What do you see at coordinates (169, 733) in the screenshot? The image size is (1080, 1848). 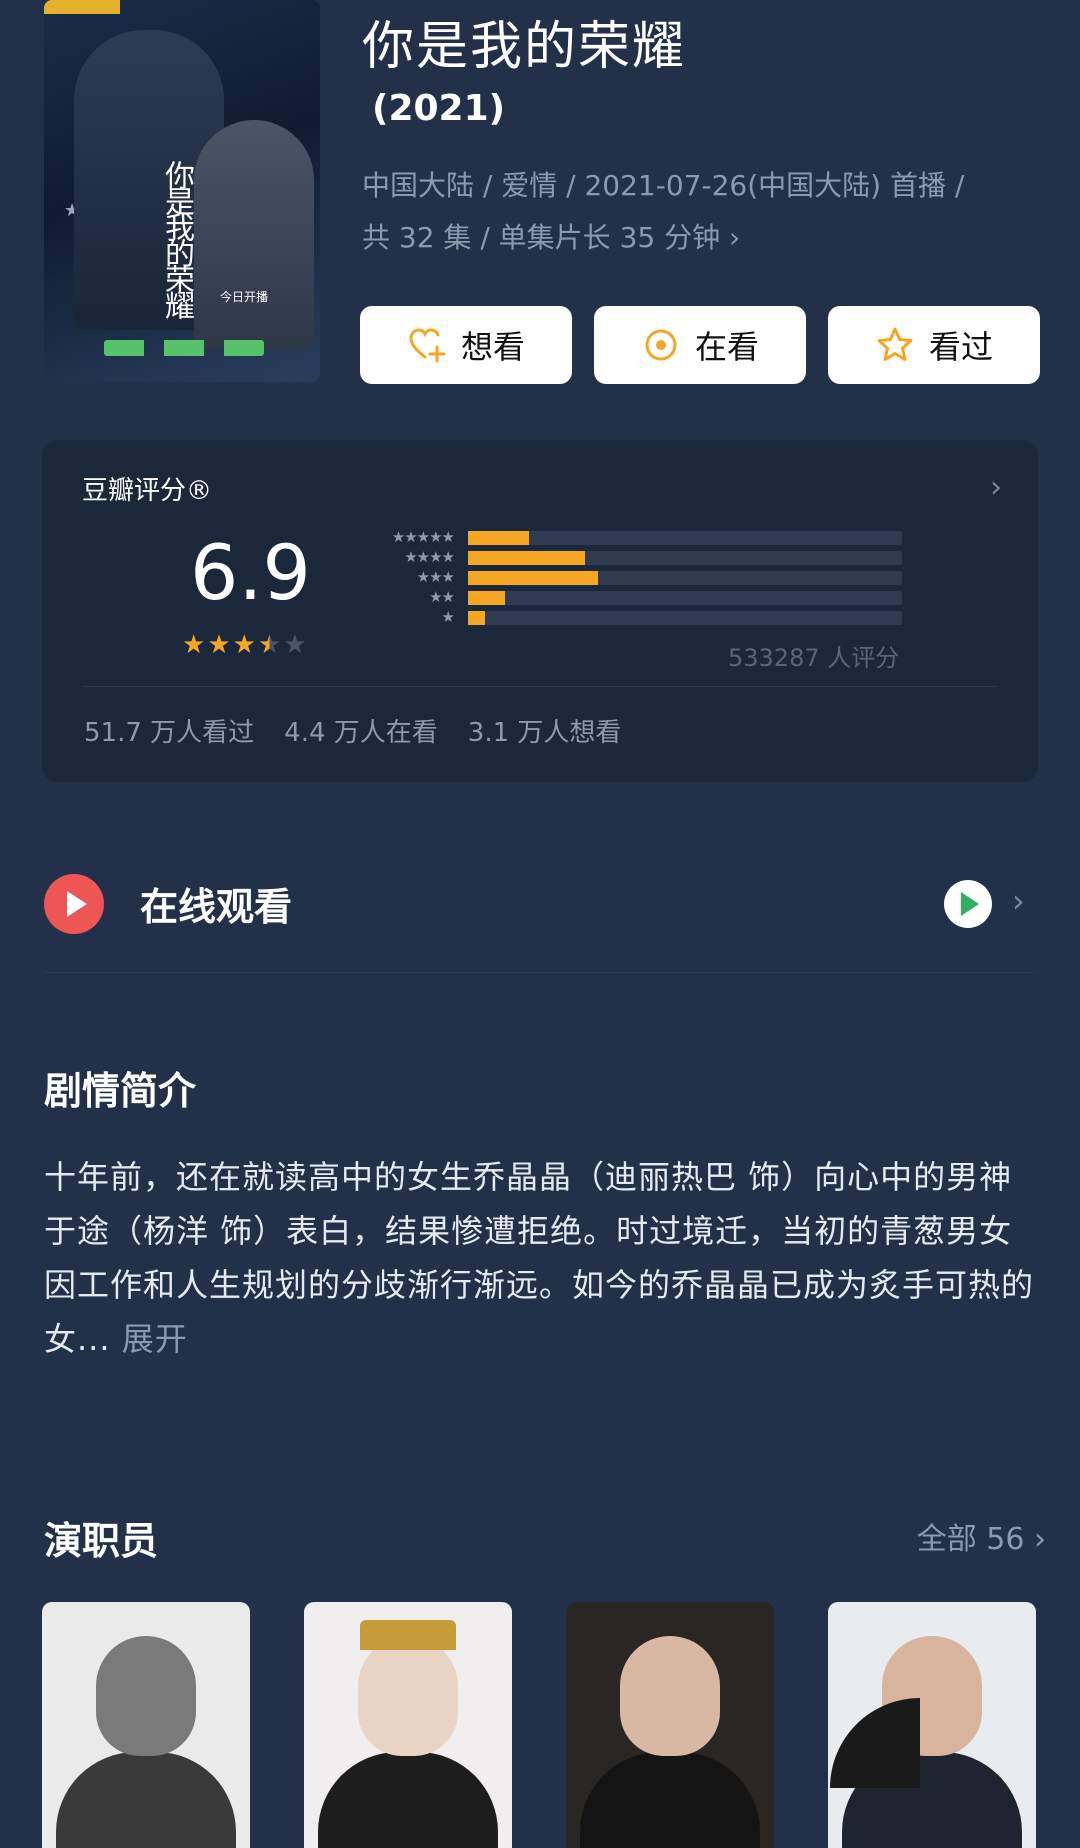 I see `watched-count: 51.7 万人看过` at bounding box center [169, 733].